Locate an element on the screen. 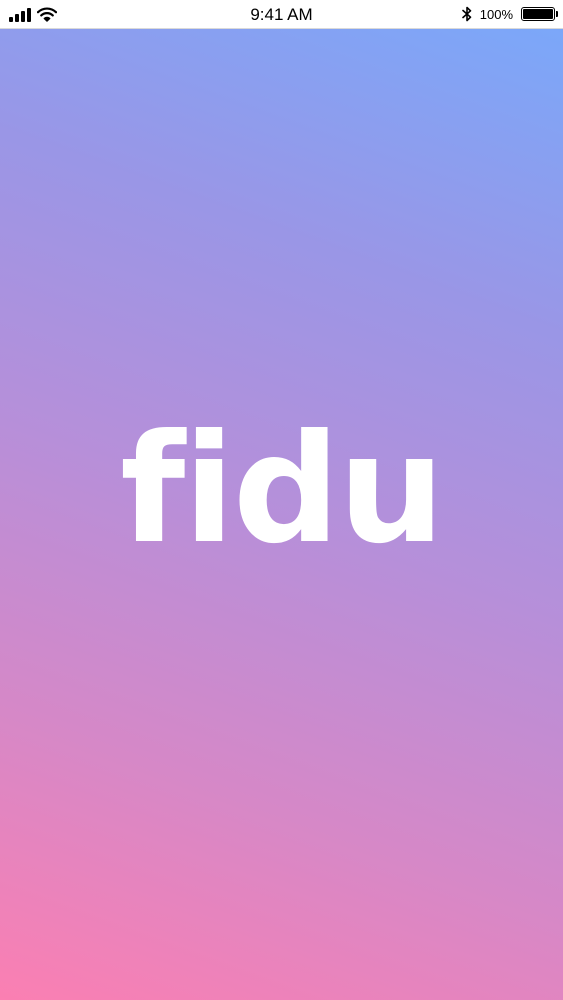  battery-cap is located at coordinates (557, 14).